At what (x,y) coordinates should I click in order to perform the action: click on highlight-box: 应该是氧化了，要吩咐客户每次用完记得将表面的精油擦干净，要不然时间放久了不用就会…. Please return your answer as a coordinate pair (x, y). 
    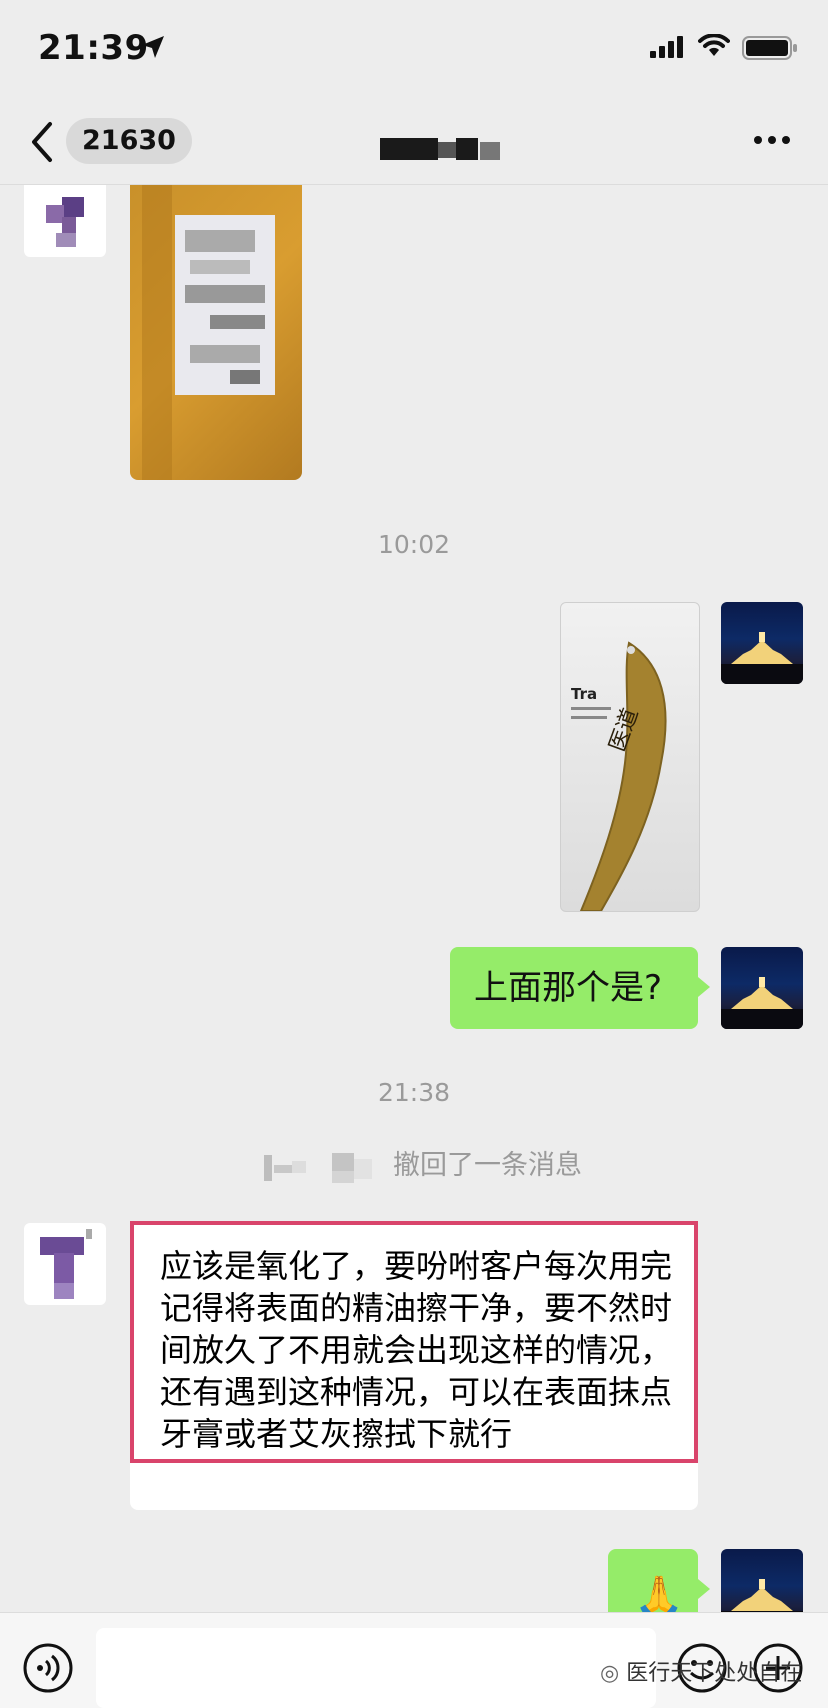
    Looking at the image, I should click on (414, 1342).